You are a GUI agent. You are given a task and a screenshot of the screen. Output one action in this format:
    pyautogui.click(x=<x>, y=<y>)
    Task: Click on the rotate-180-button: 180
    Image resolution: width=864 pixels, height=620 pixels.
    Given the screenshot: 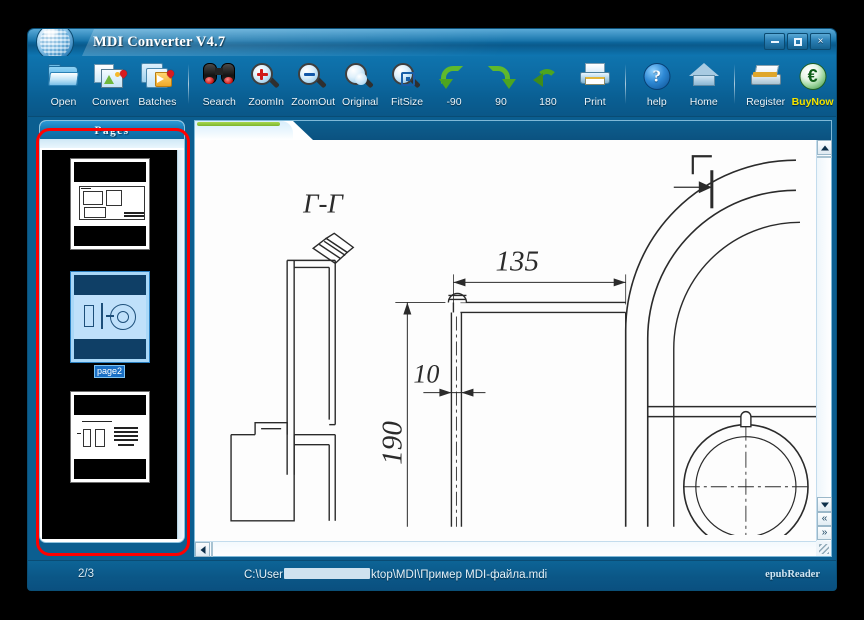 What is the action you would take?
    pyautogui.click(x=547, y=87)
    